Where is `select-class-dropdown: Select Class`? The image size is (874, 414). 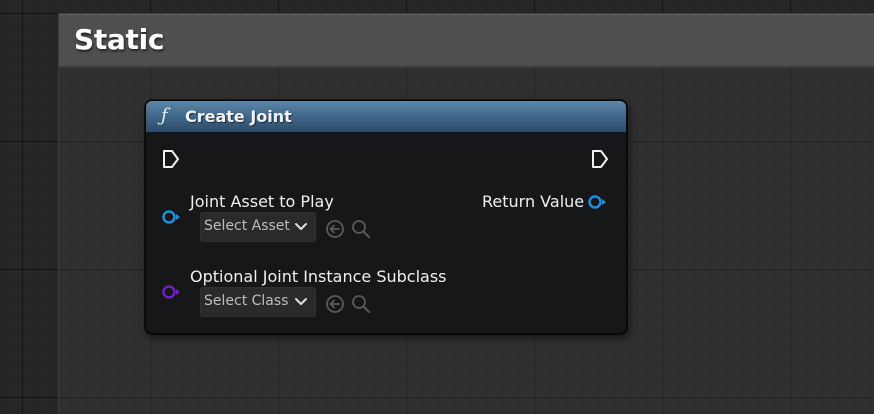
select-class-dropdown: Select Class is located at coordinates (258, 302).